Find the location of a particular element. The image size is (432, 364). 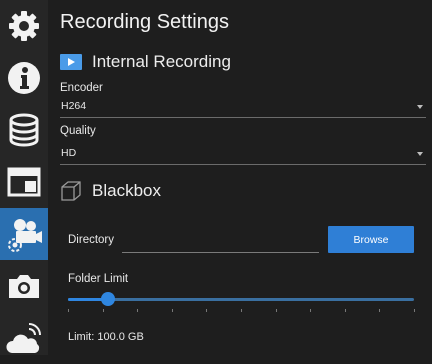

database-icon is located at coordinates (24, 130).